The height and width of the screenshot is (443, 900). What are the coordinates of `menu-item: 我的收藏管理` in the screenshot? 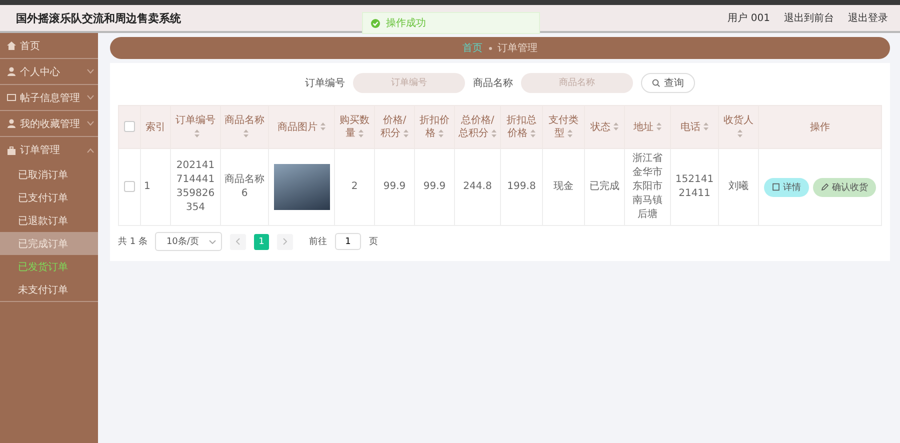 It's located at (49, 124).